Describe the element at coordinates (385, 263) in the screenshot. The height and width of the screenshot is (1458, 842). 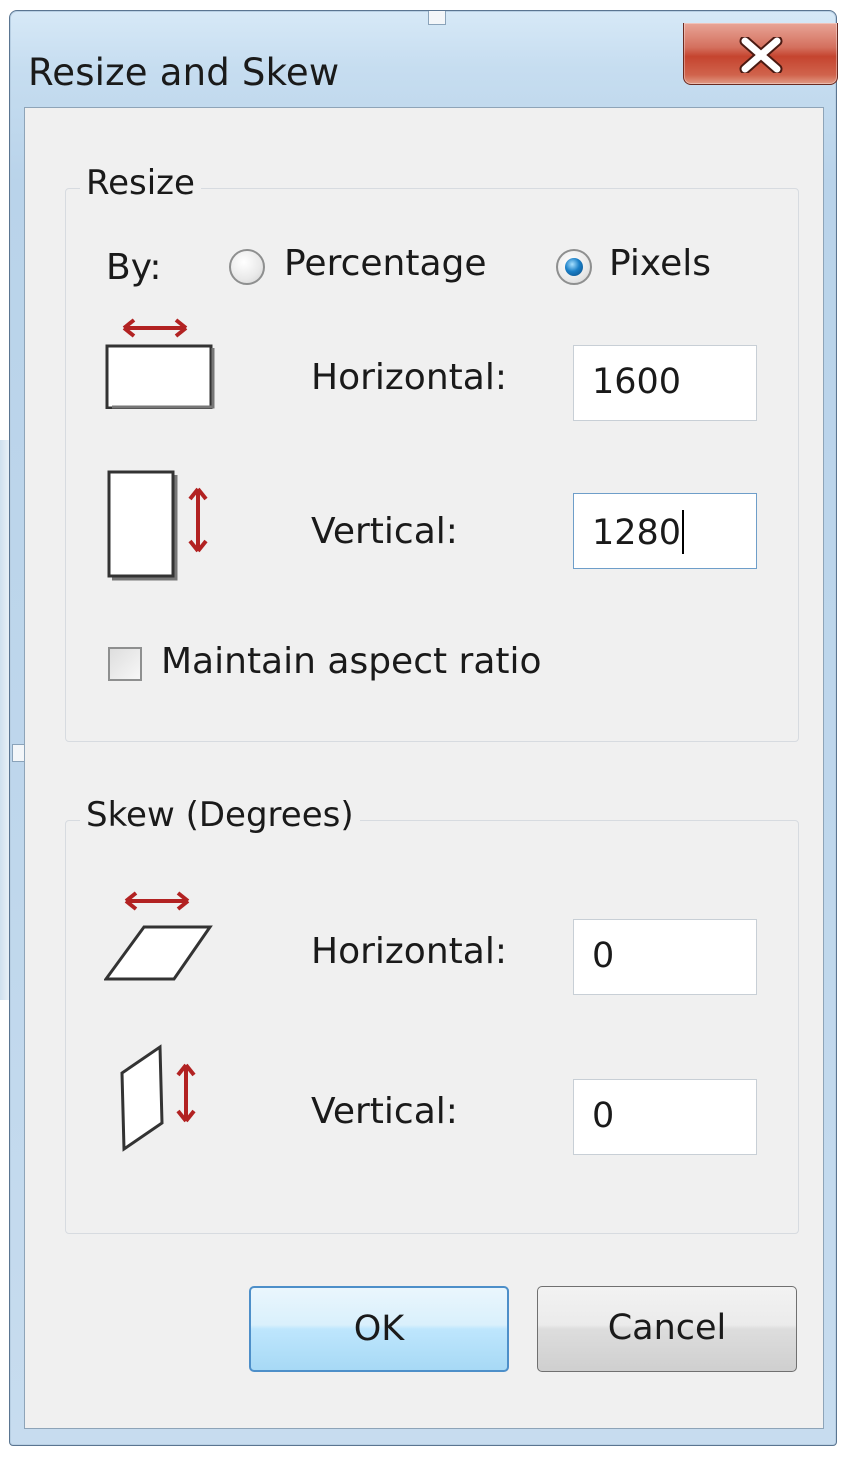
I see `percentage-label: Percentage` at that location.